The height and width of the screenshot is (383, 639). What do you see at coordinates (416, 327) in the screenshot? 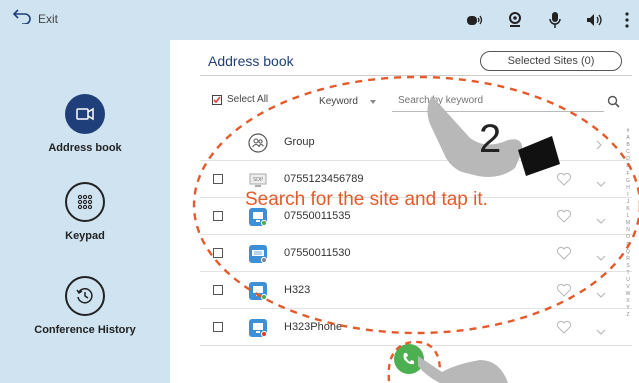
I see `list-item: H323Phone` at bounding box center [416, 327].